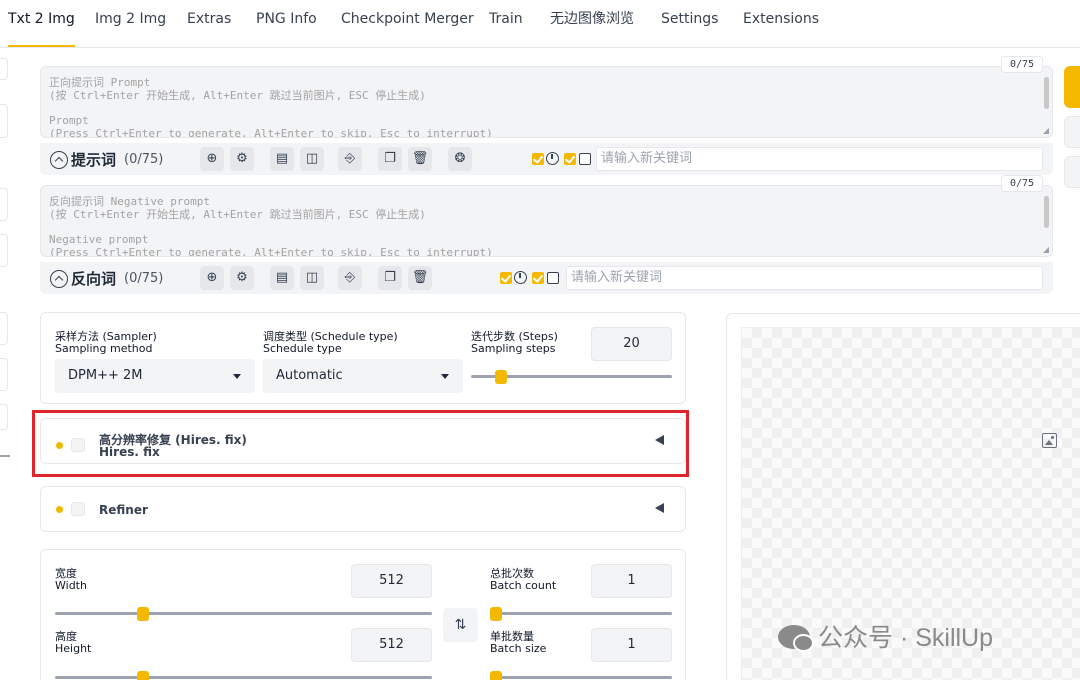  Describe the element at coordinates (209, 24) in the screenshot. I see `tab-extras: Extras` at that location.